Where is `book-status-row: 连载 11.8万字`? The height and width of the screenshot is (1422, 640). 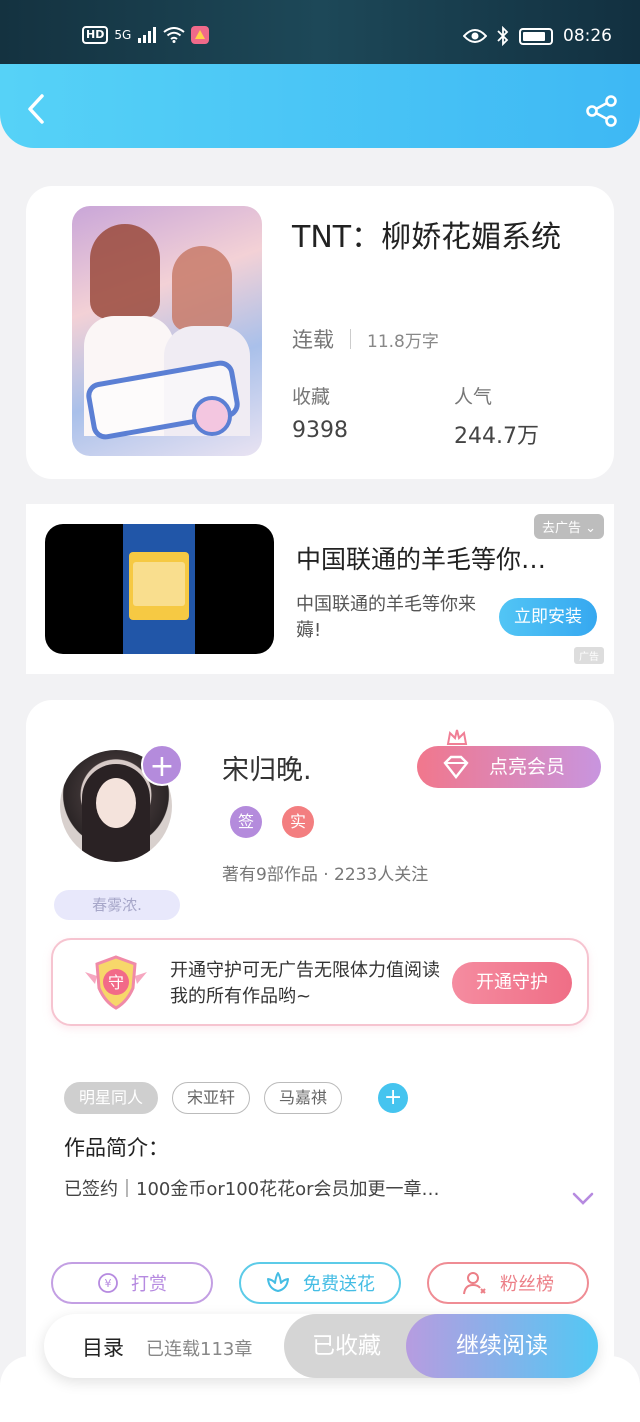 book-status-row: 连载 11.8万字 is located at coordinates (365, 339).